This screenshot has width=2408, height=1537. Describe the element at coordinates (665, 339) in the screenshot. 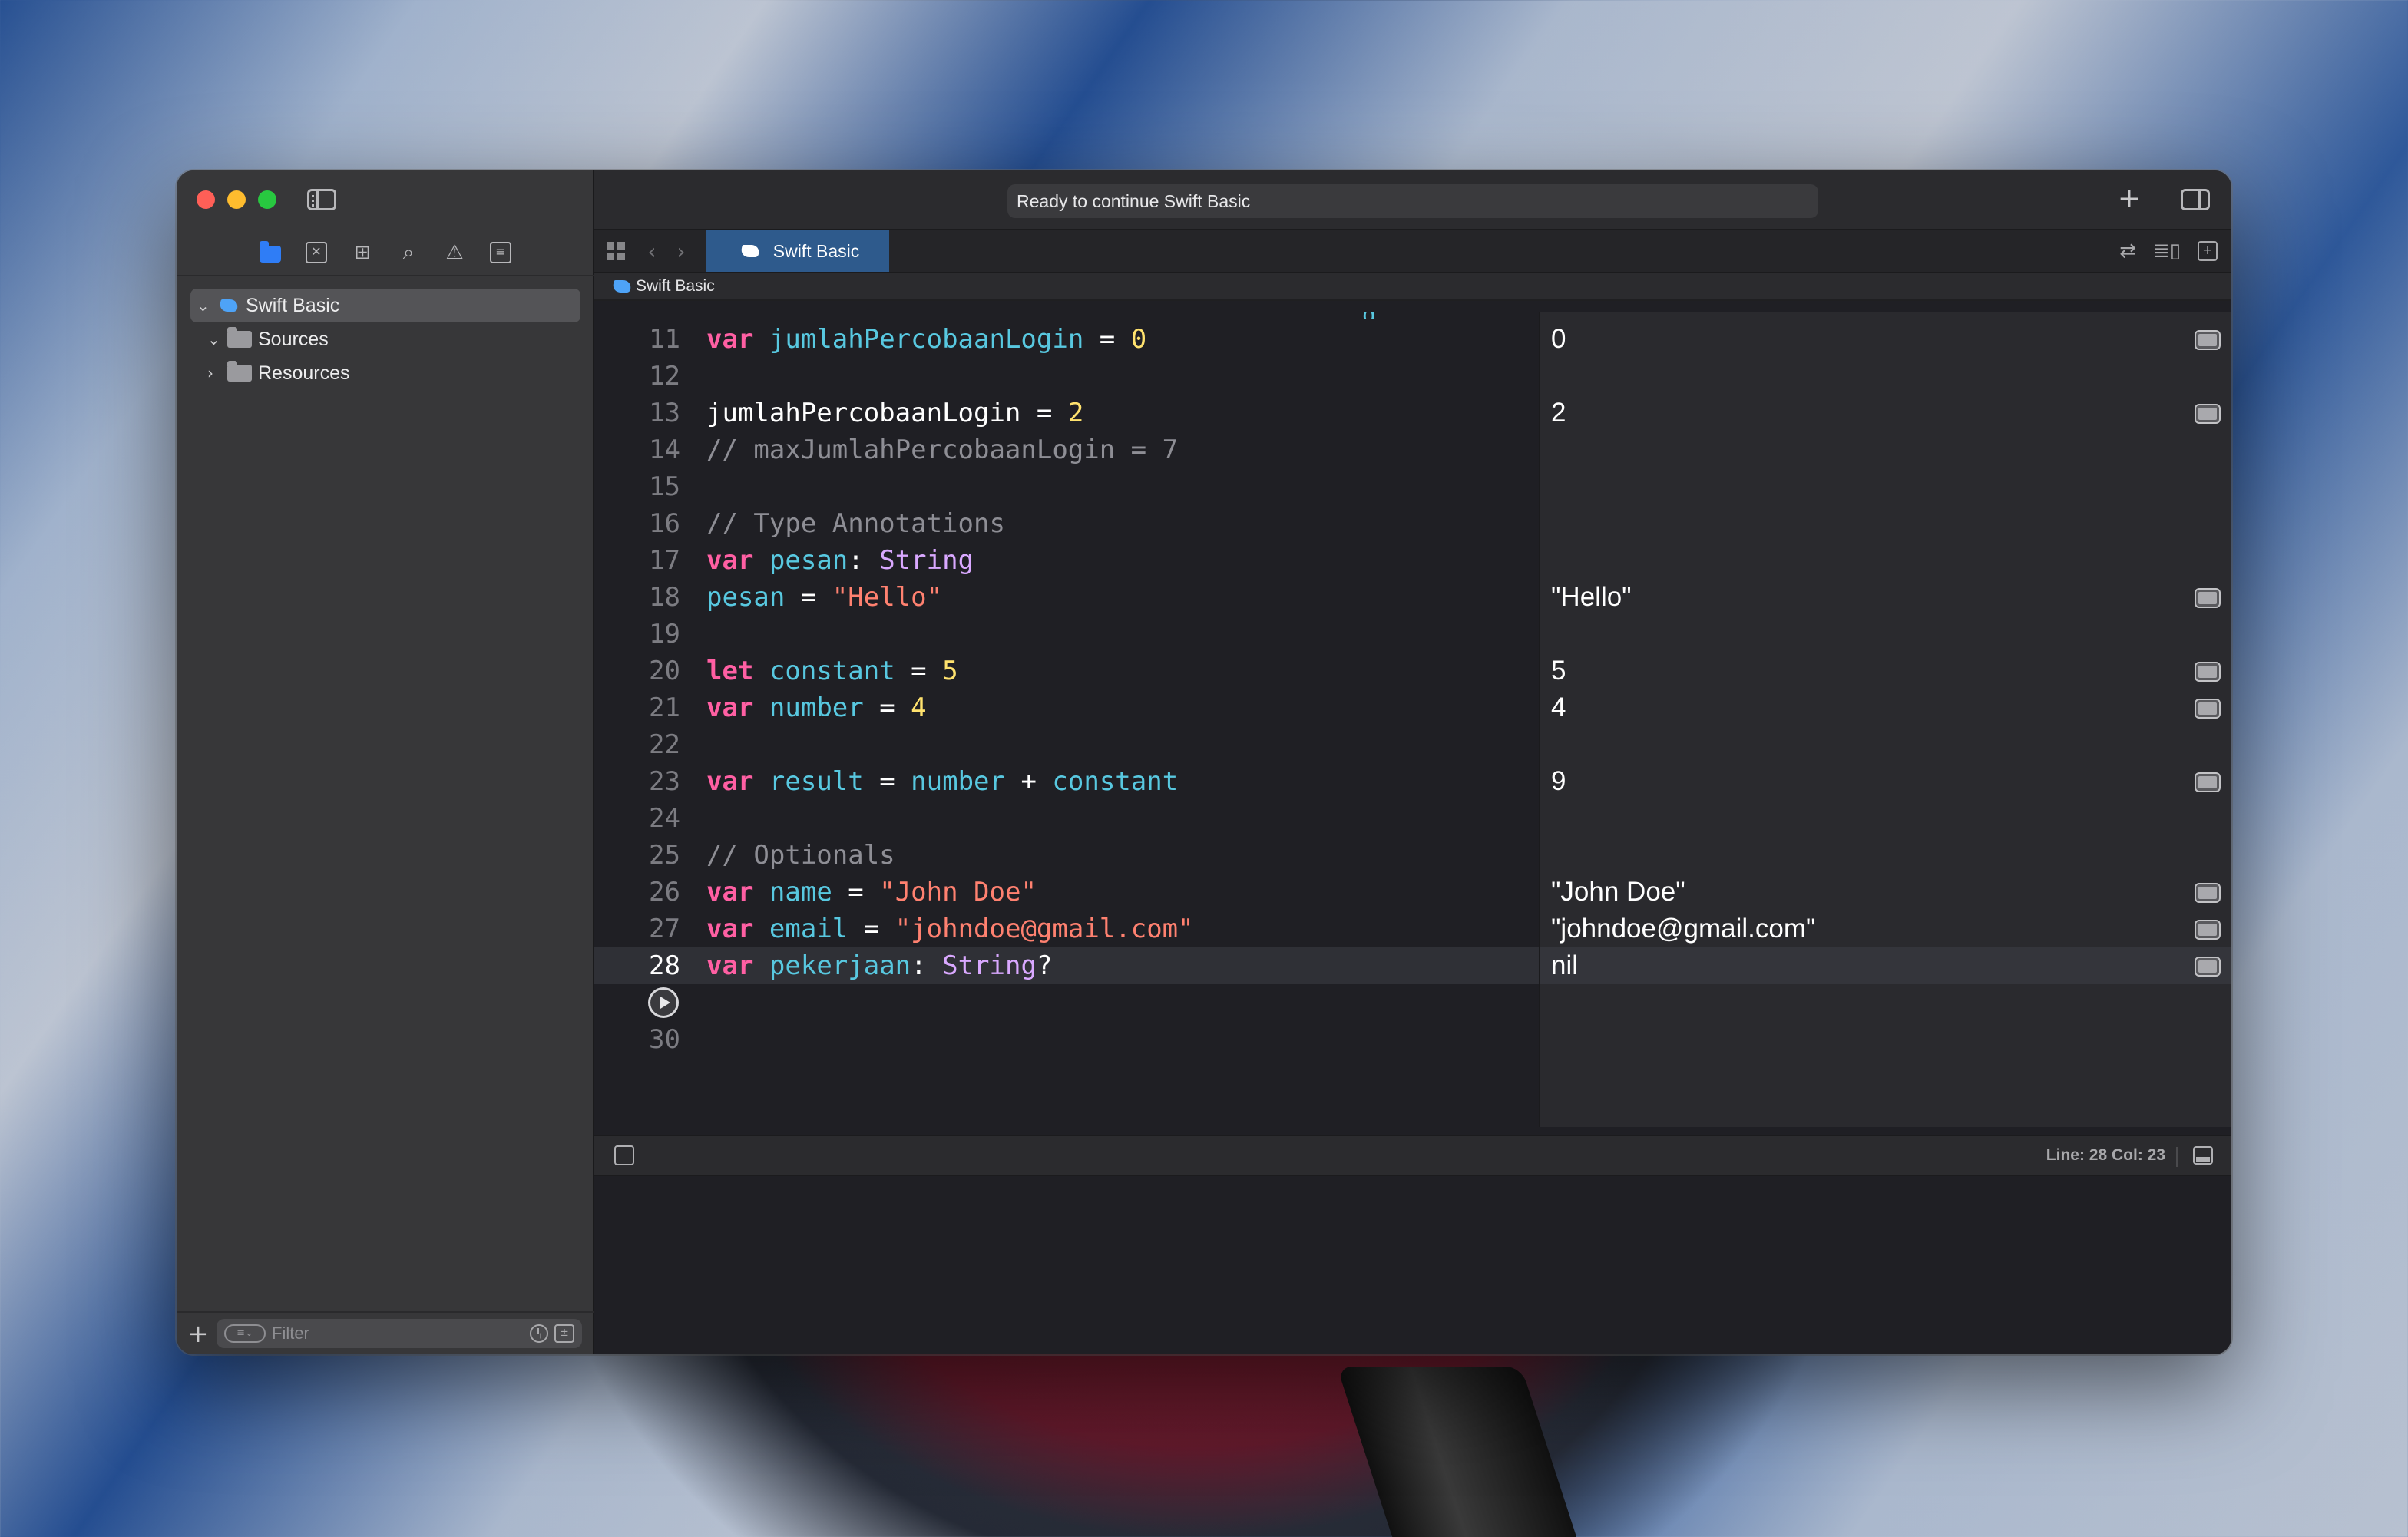

I see `line-number: 11` at that location.